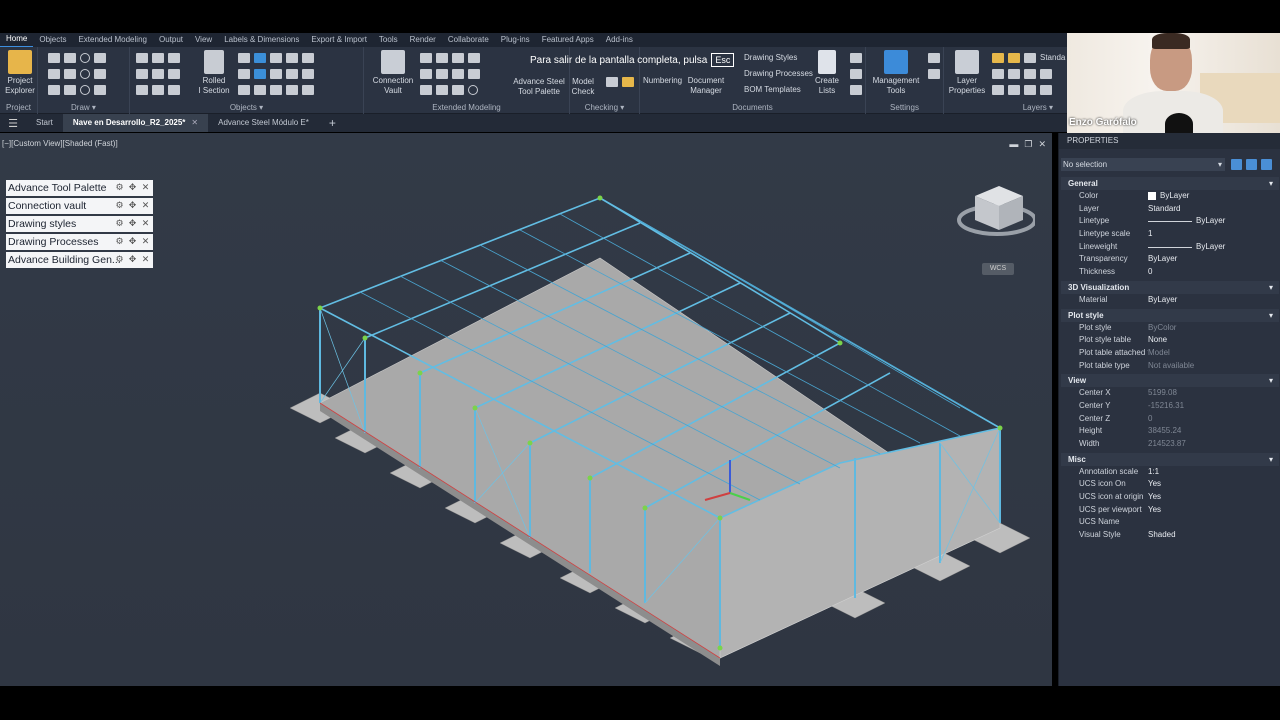  I want to click on property-value: None, so click(1213, 340).